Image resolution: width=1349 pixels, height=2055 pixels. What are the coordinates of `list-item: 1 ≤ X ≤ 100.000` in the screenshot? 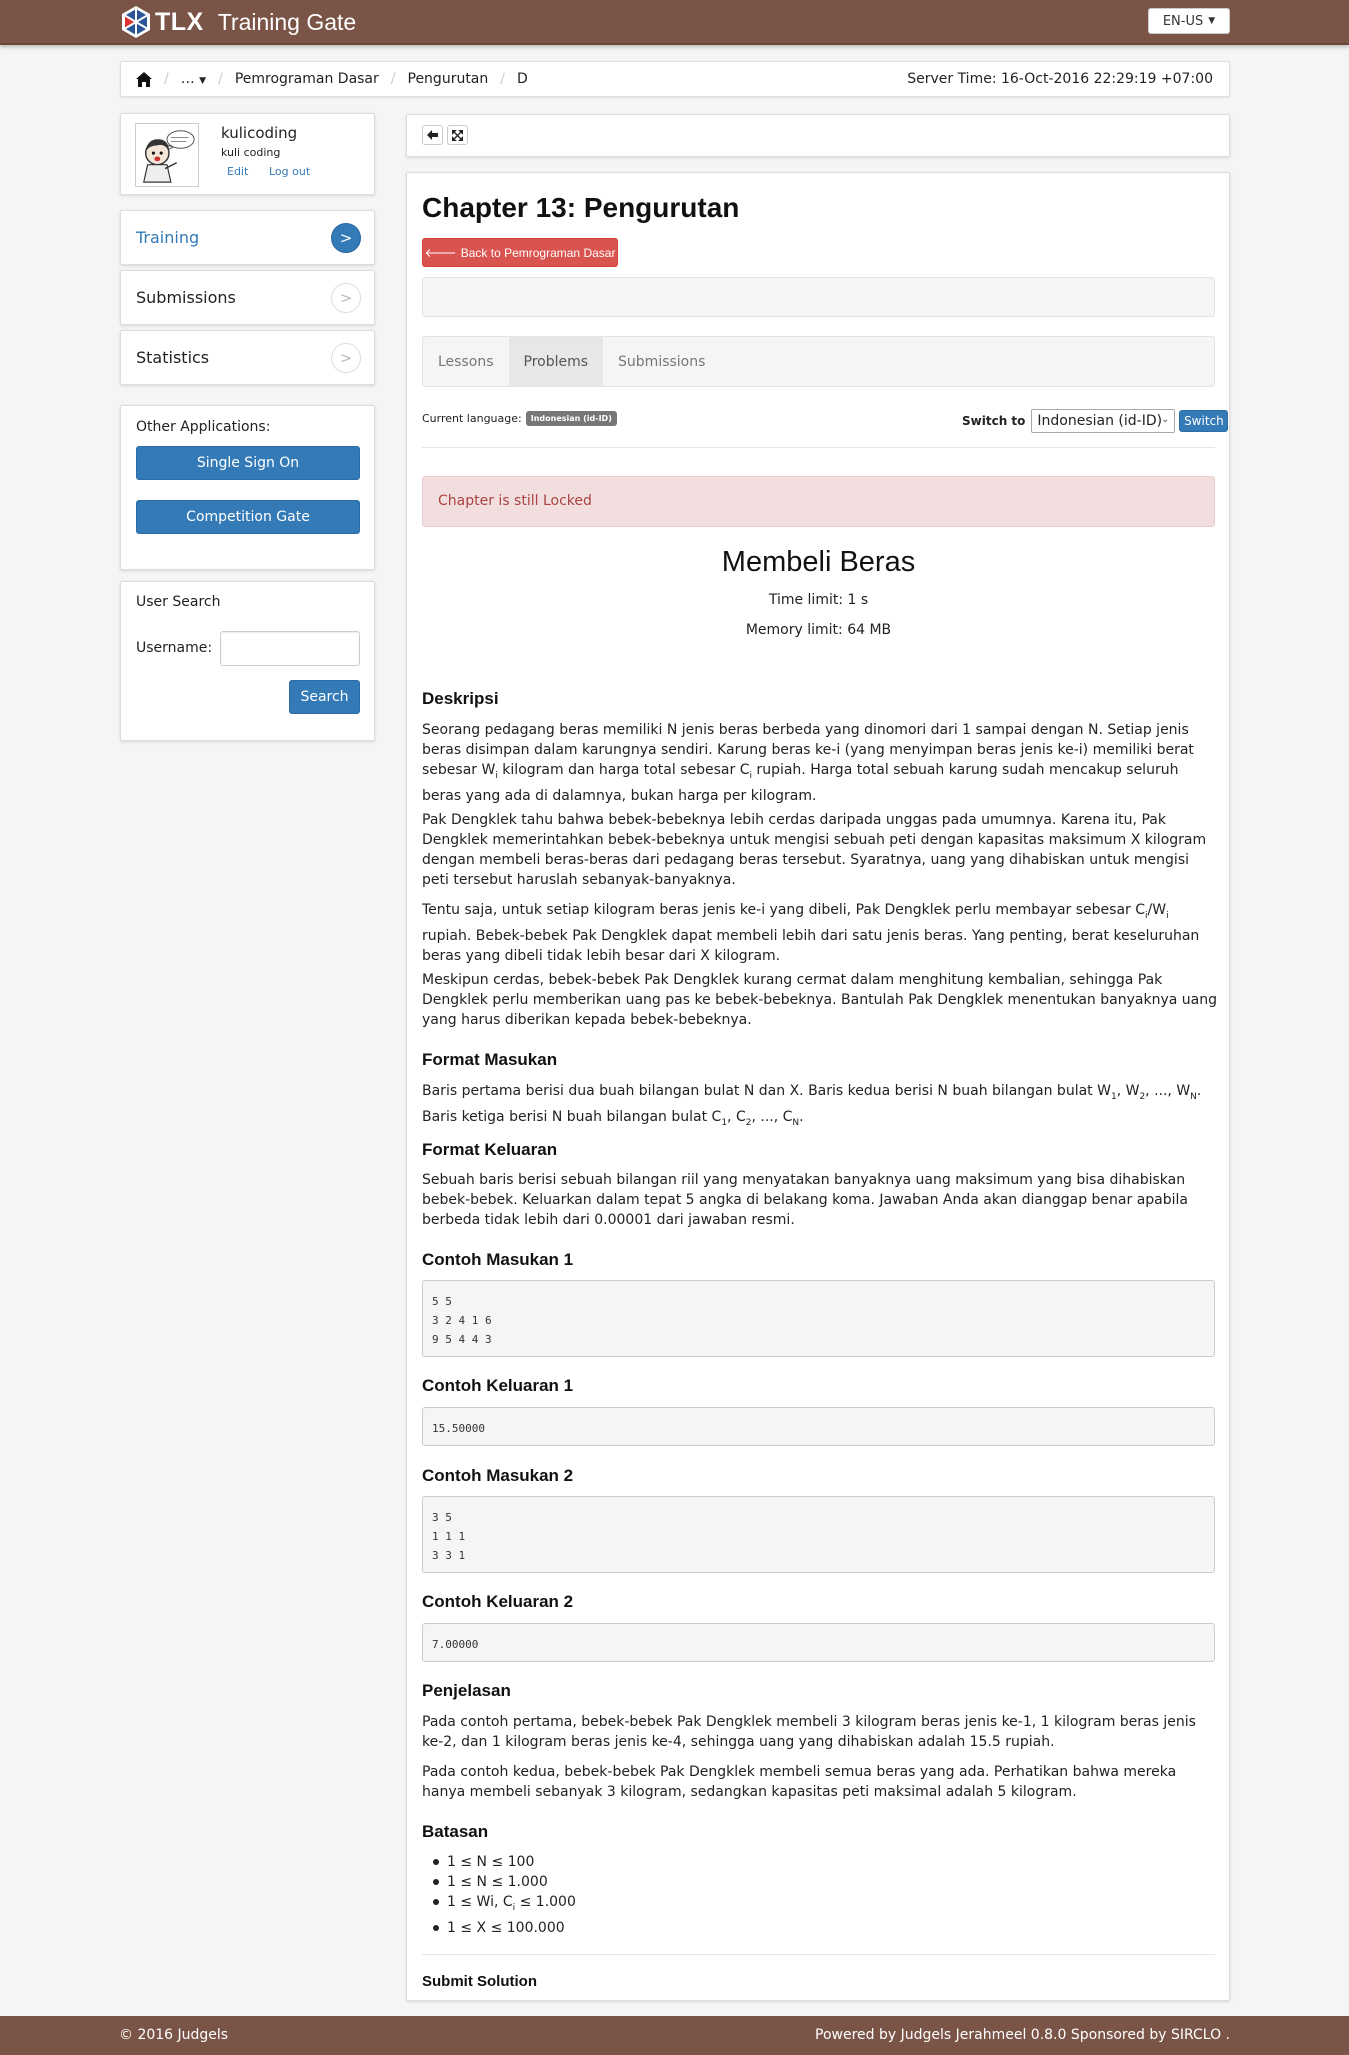 It's located at (504, 1928).